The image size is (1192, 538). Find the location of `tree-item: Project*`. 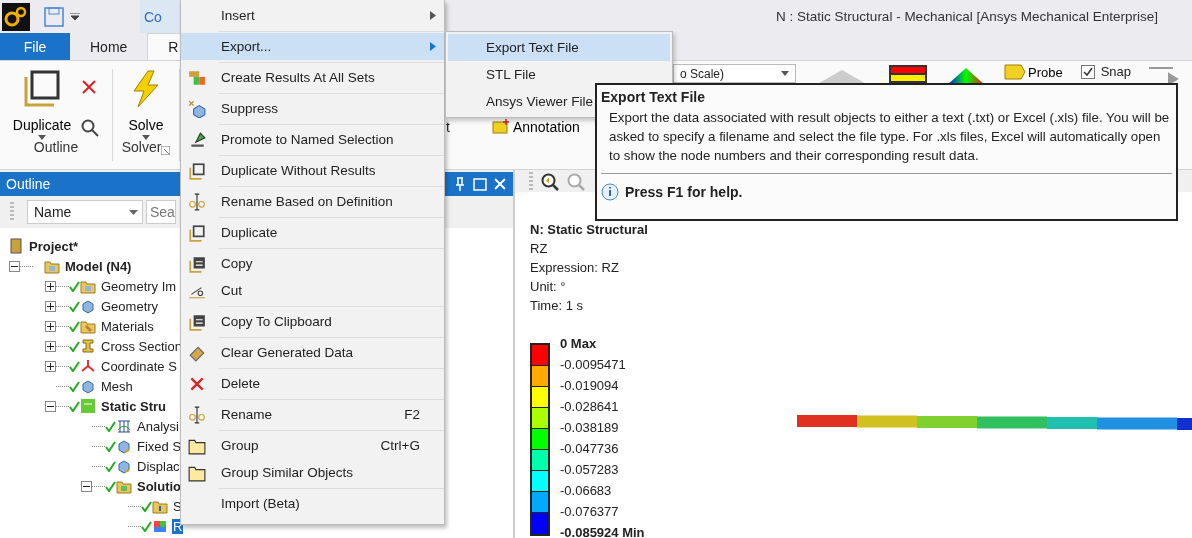

tree-item: Project* is located at coordinates (54, 246).